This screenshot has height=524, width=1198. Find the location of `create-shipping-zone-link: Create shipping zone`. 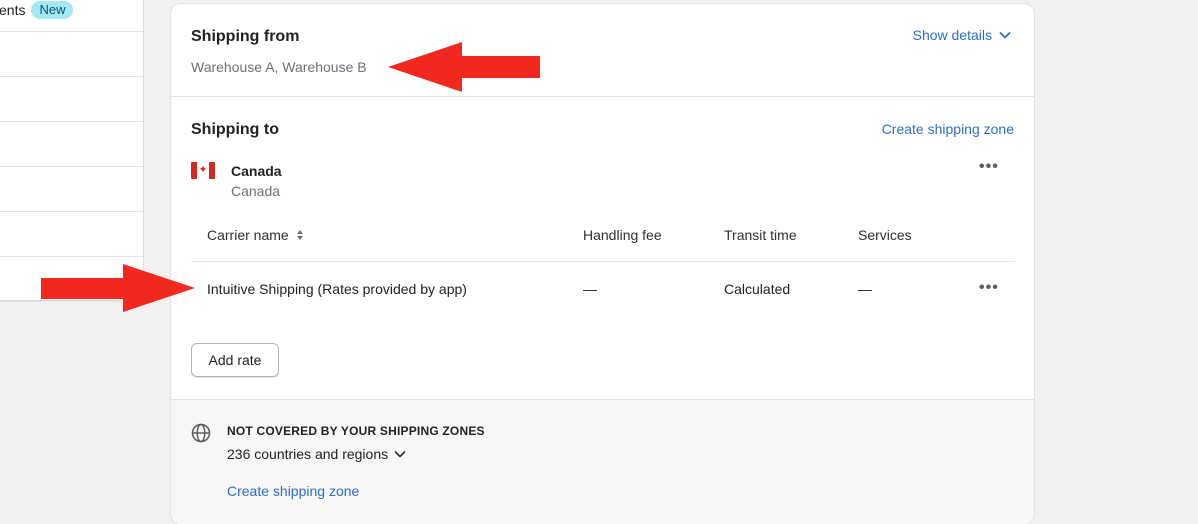

create-shipping-zone-link: Create shipping zone is located at coordinates (948, 129).